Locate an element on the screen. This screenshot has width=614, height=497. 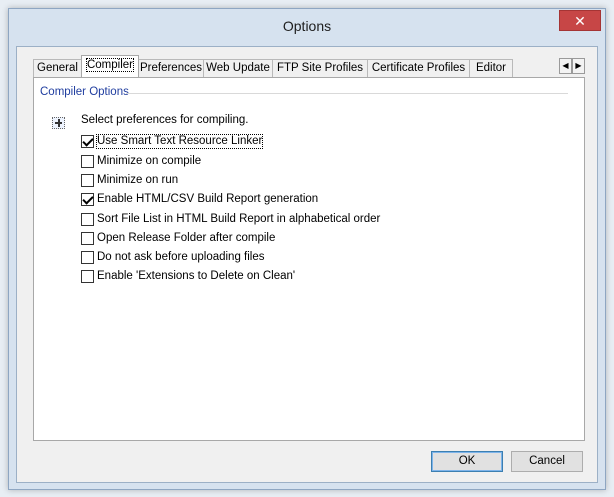
tab-scroll-right-button: ▶ is located at coordinates (578, 66).